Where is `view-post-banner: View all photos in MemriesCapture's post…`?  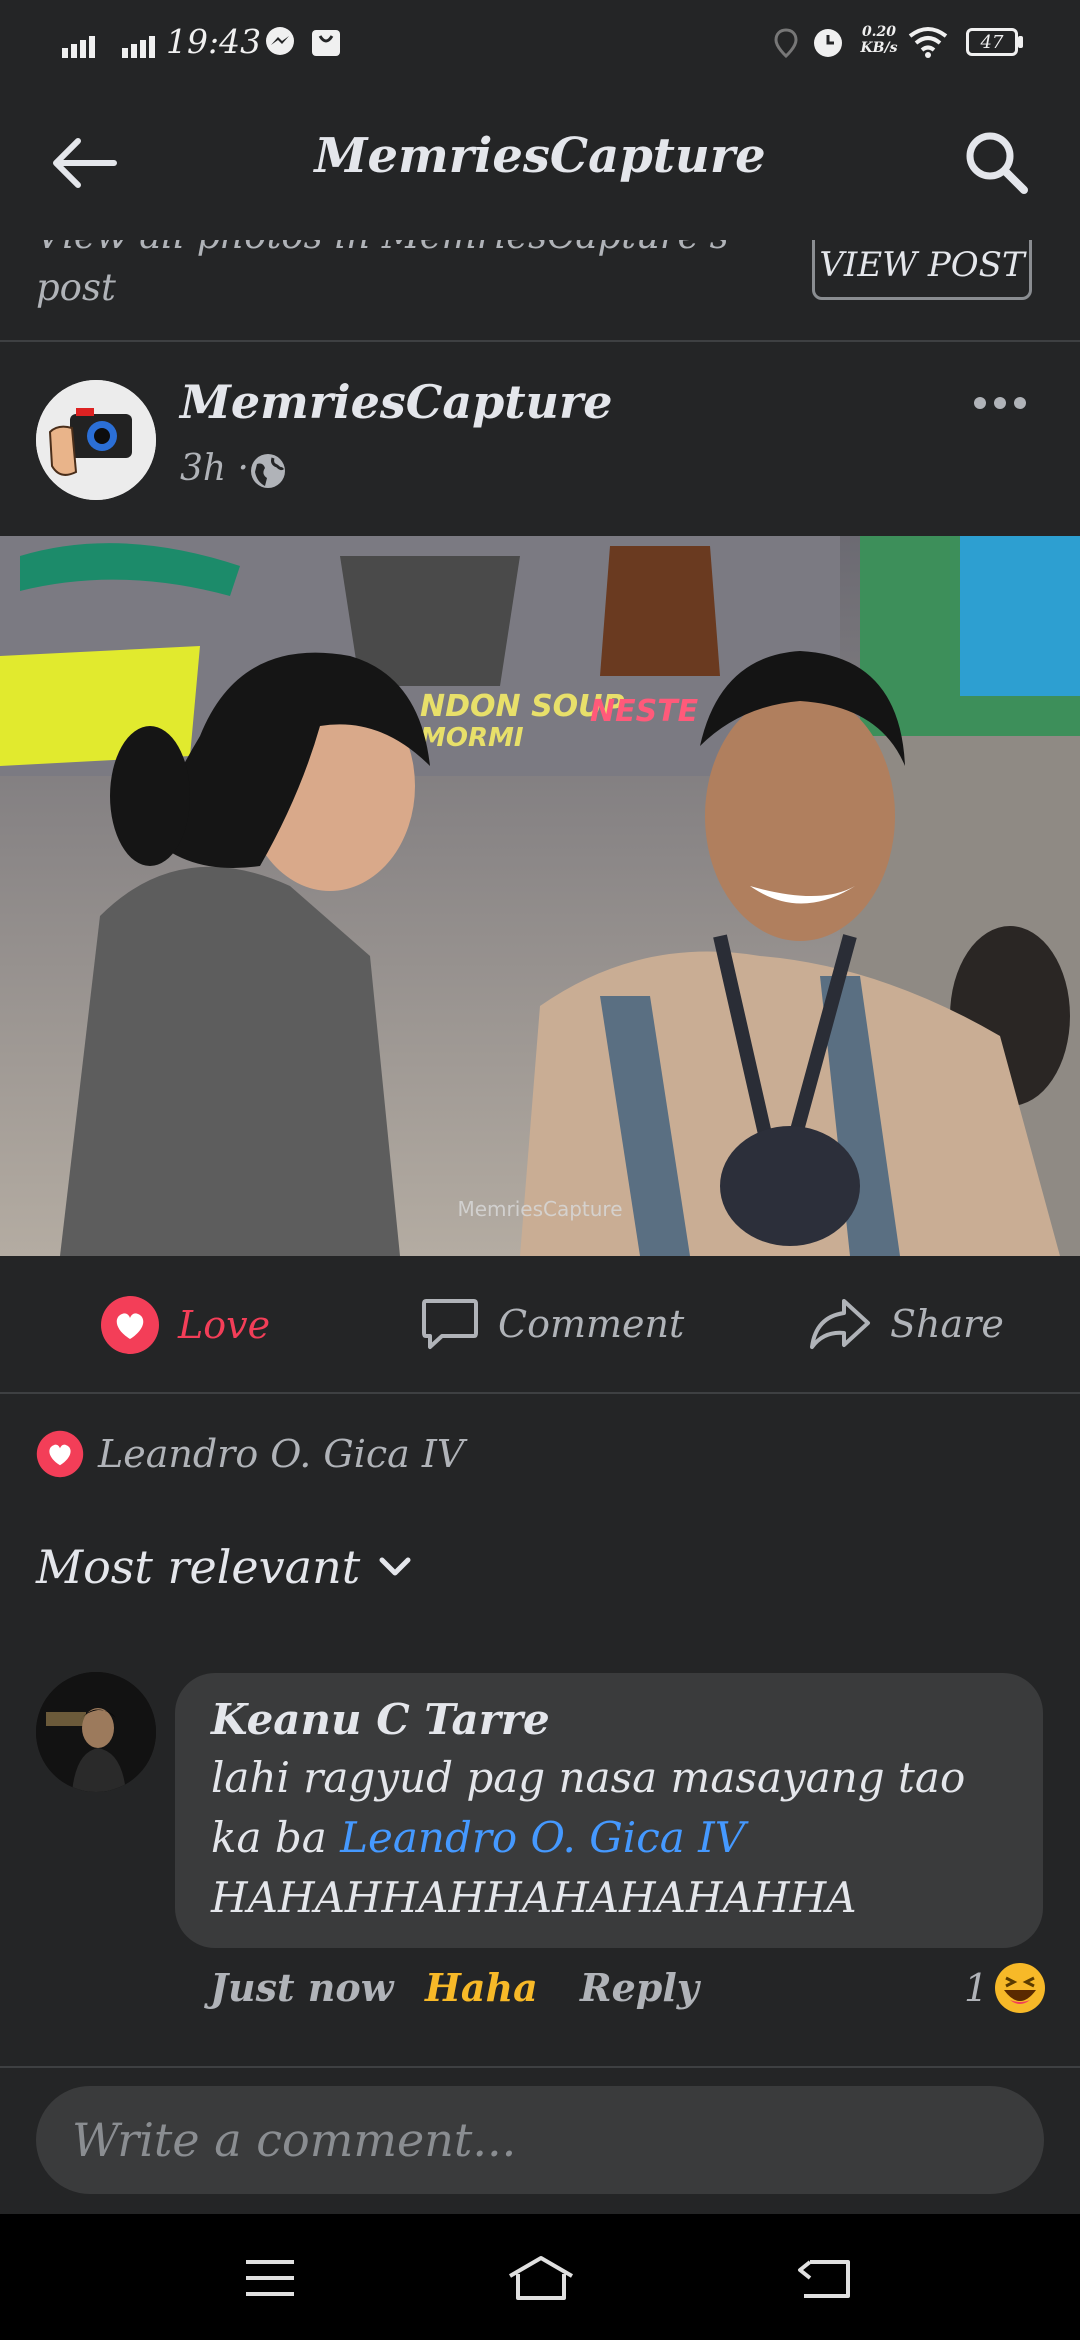 view-post-banner: View all photos in MemriesCapture's post… is located at coordinates (540, 291).